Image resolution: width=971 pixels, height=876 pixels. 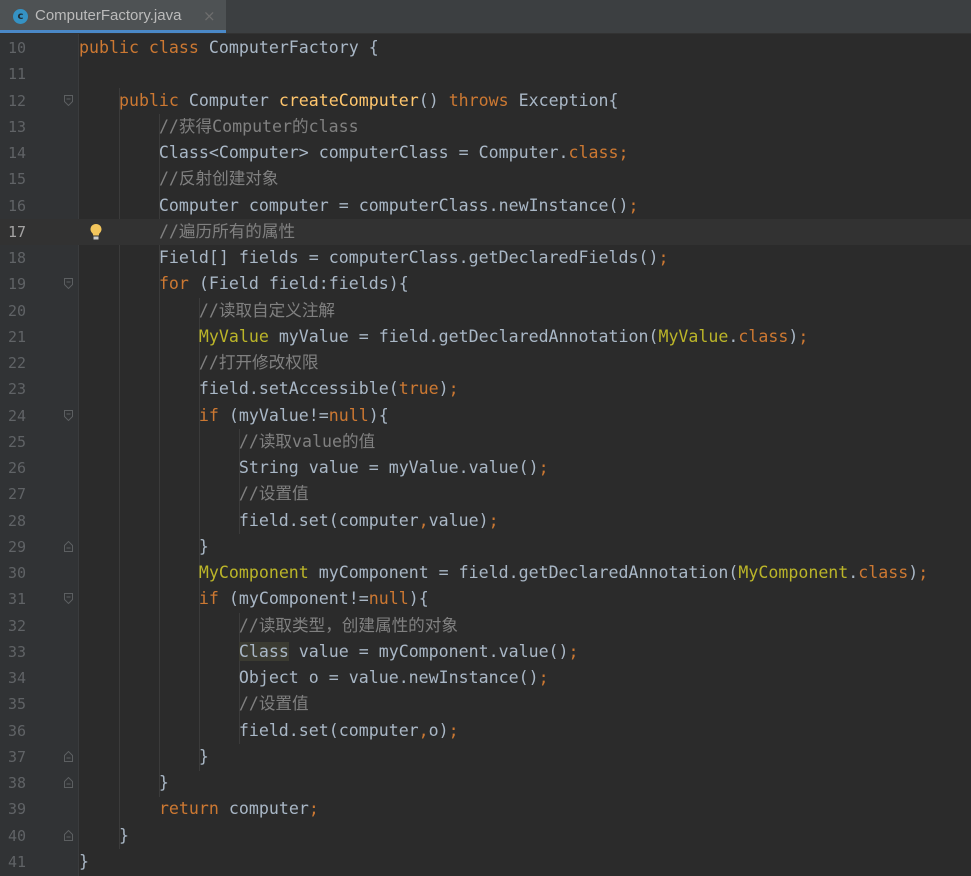 I want to click on code-token: ), so click(x=913, y=572).